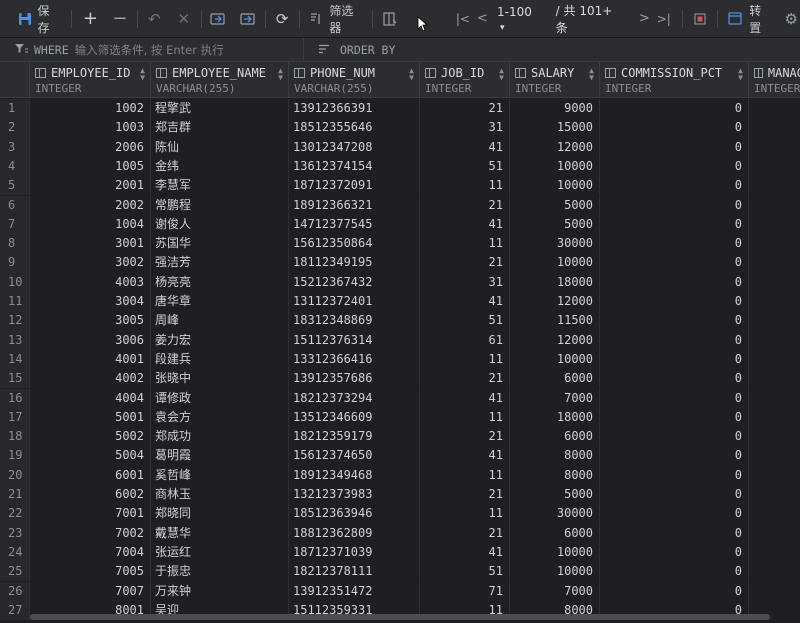 This screenshot has width=800, height=623. I want to click on table-cell: 1003, so click(90, 128).